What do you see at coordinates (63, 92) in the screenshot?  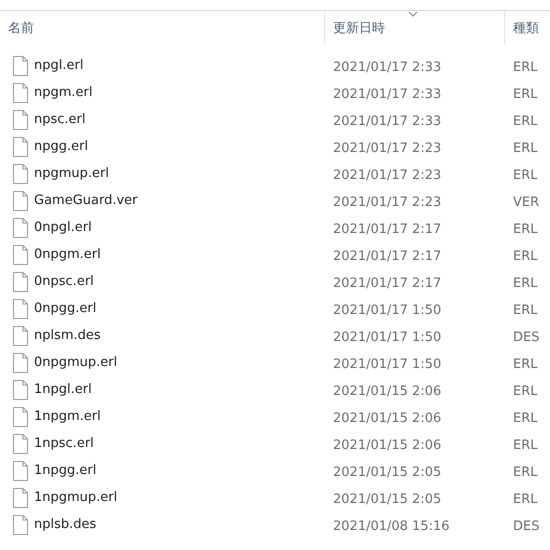 I see `file-name: npgm.erl` at bounding box center [63, 92].